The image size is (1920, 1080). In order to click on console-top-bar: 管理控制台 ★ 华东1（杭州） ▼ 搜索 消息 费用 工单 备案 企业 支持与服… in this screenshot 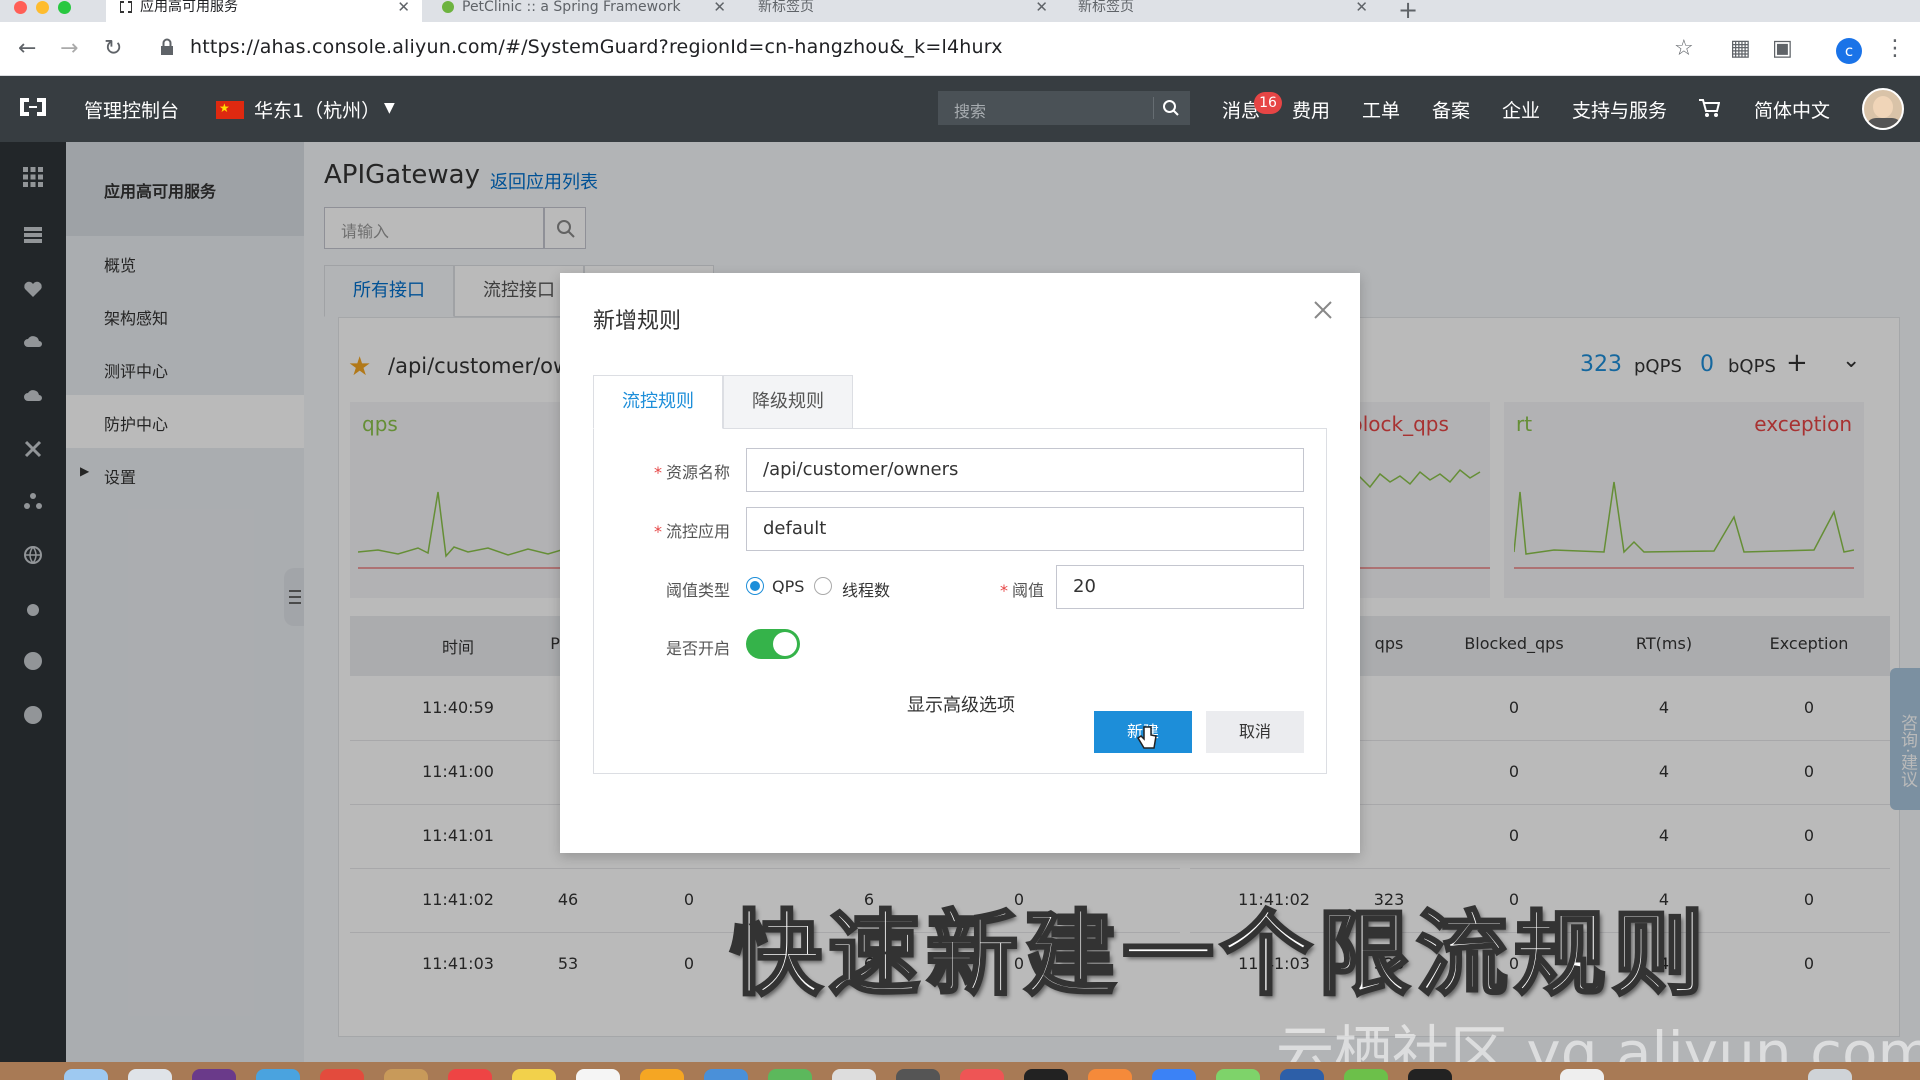, I will do `click(960, 109)`.